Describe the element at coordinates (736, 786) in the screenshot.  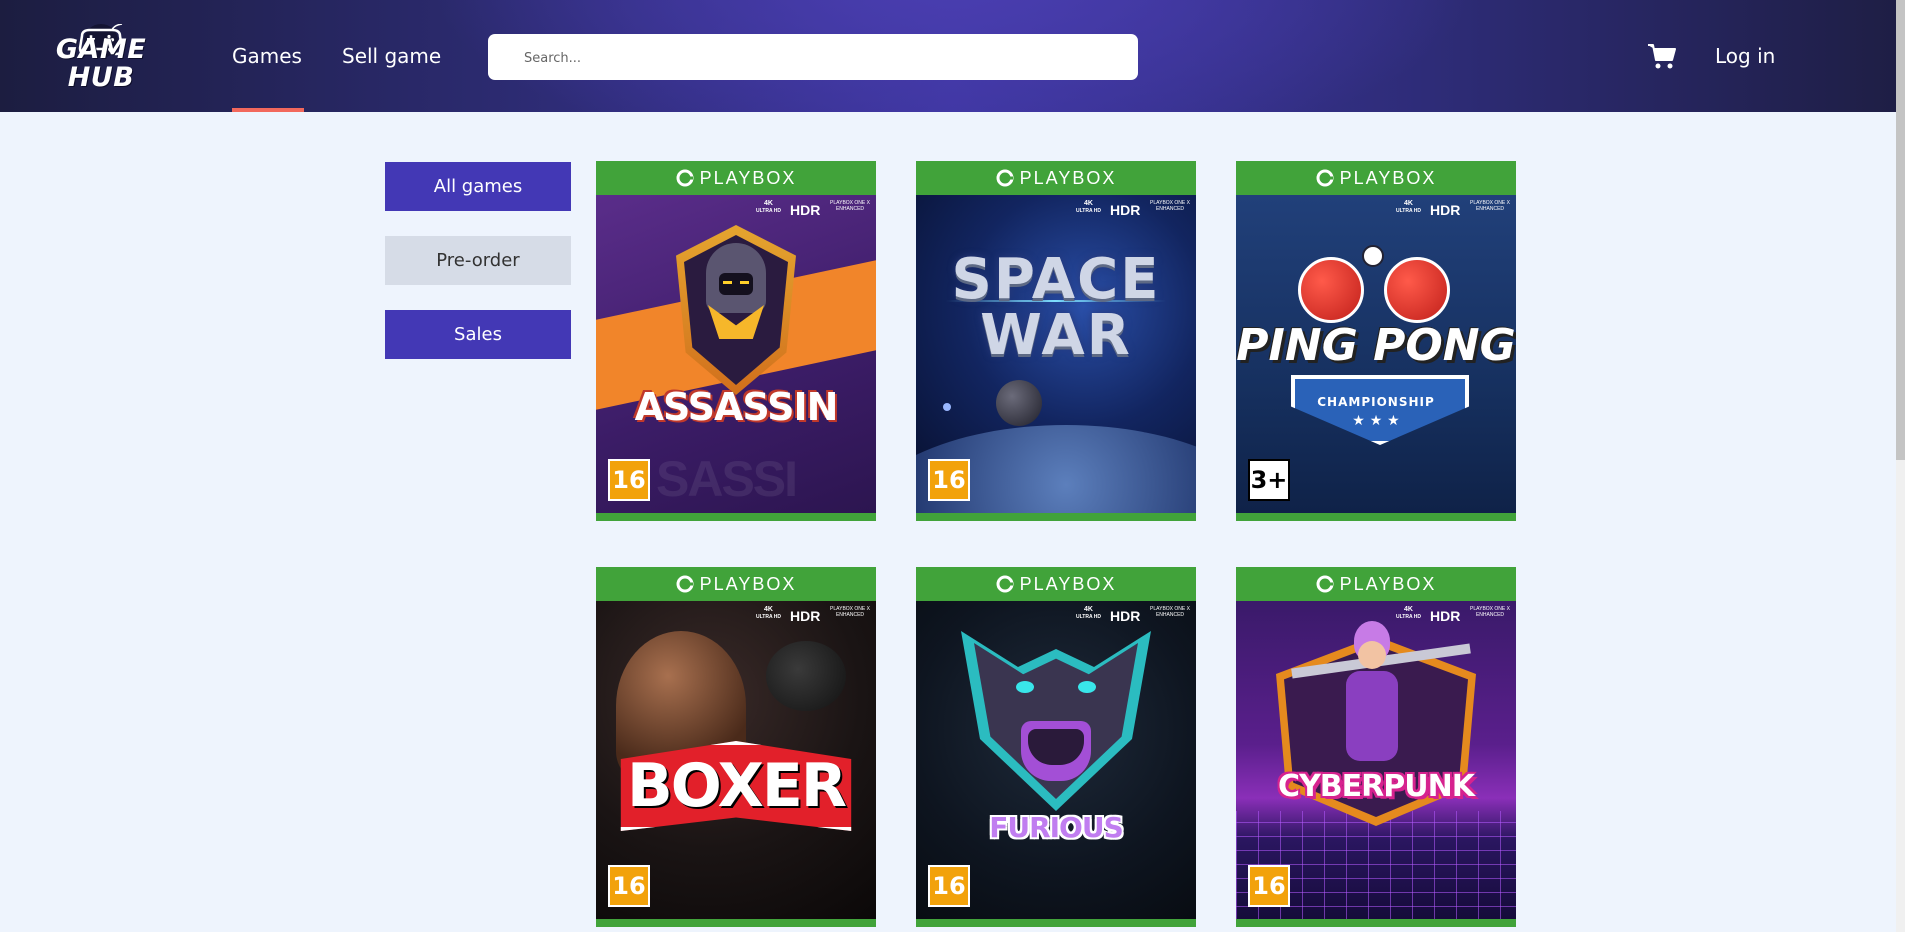
I see `game-title: BOXER` at that location.